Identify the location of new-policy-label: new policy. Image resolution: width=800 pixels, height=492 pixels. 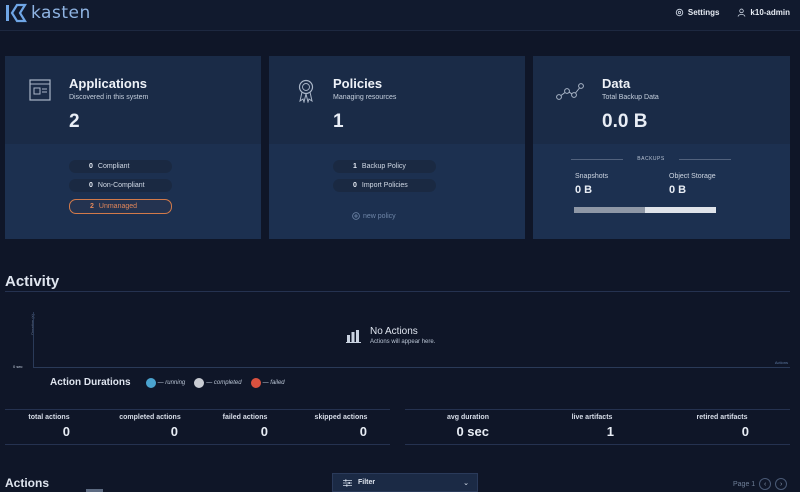
(379, 216).